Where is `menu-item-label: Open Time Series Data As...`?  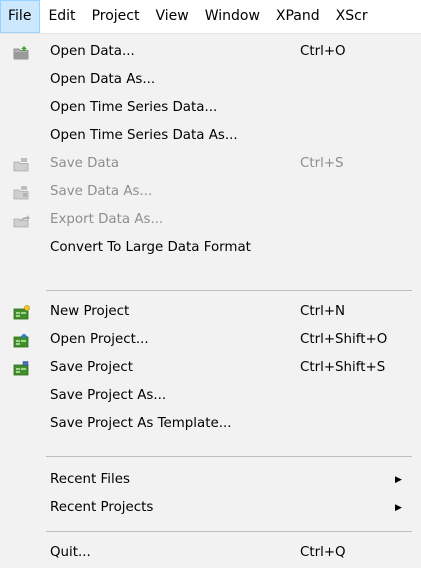 menu-item-label: Open Time Series Data As... is located at coordinates (144, 135).